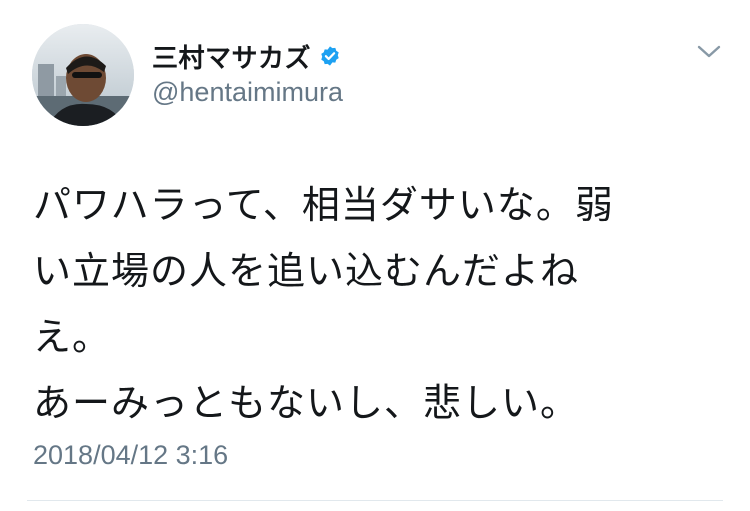 The width and height of the screenshot is (750, 511). I want to click on avatar, so click(83, 75).